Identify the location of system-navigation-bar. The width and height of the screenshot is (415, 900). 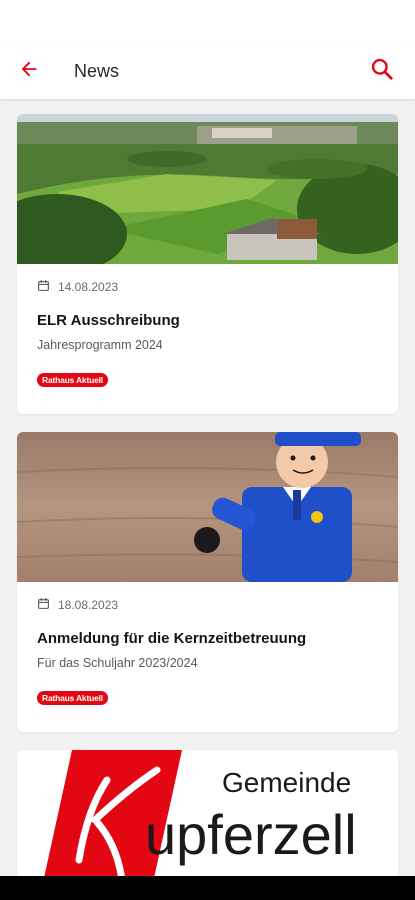
(207, 888).